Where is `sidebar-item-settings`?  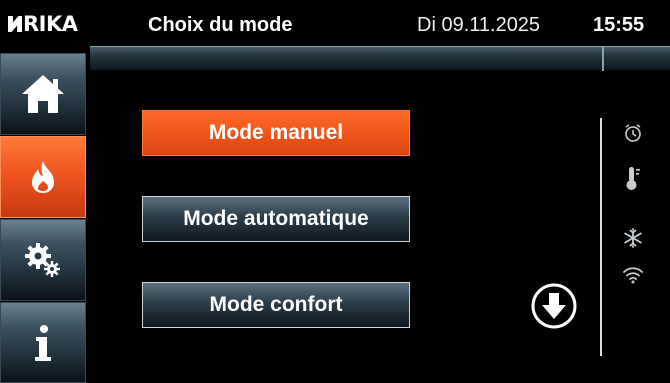
sidebar-item-settings is located at coordinates (43, 260).